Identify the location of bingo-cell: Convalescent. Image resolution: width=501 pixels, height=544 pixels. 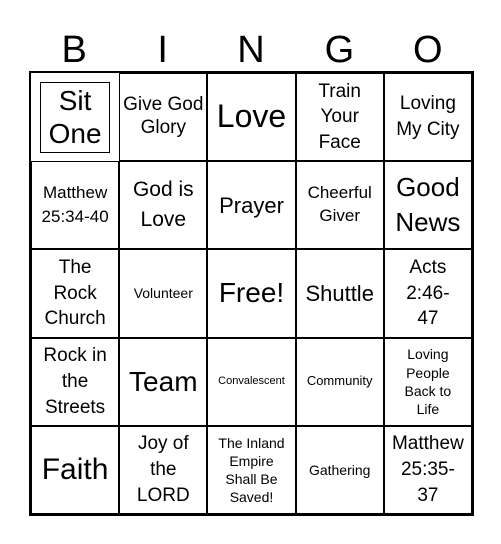
(251, 381).